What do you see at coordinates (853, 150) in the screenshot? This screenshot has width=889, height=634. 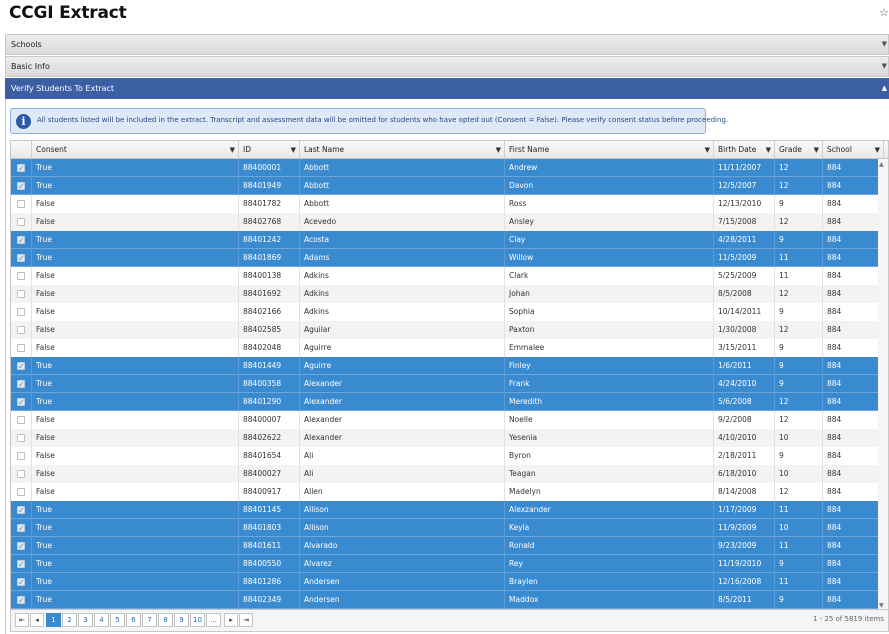 I see `column-header-school: School ▼` at bounding box center [853, 150].